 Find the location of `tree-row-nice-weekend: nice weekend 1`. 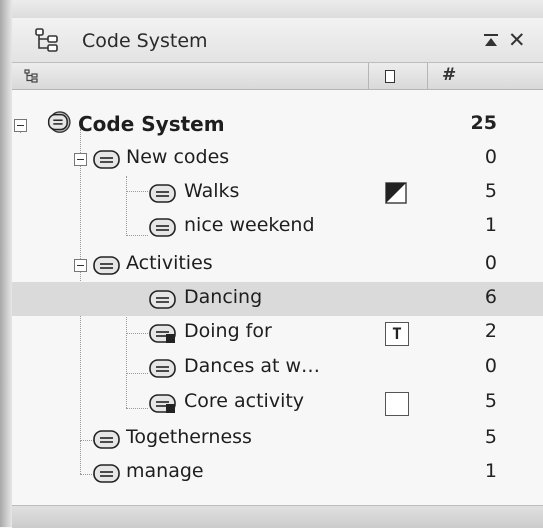

tree-row-nice-weekend: nice weekend 1 is located at coordinates (277, 227).